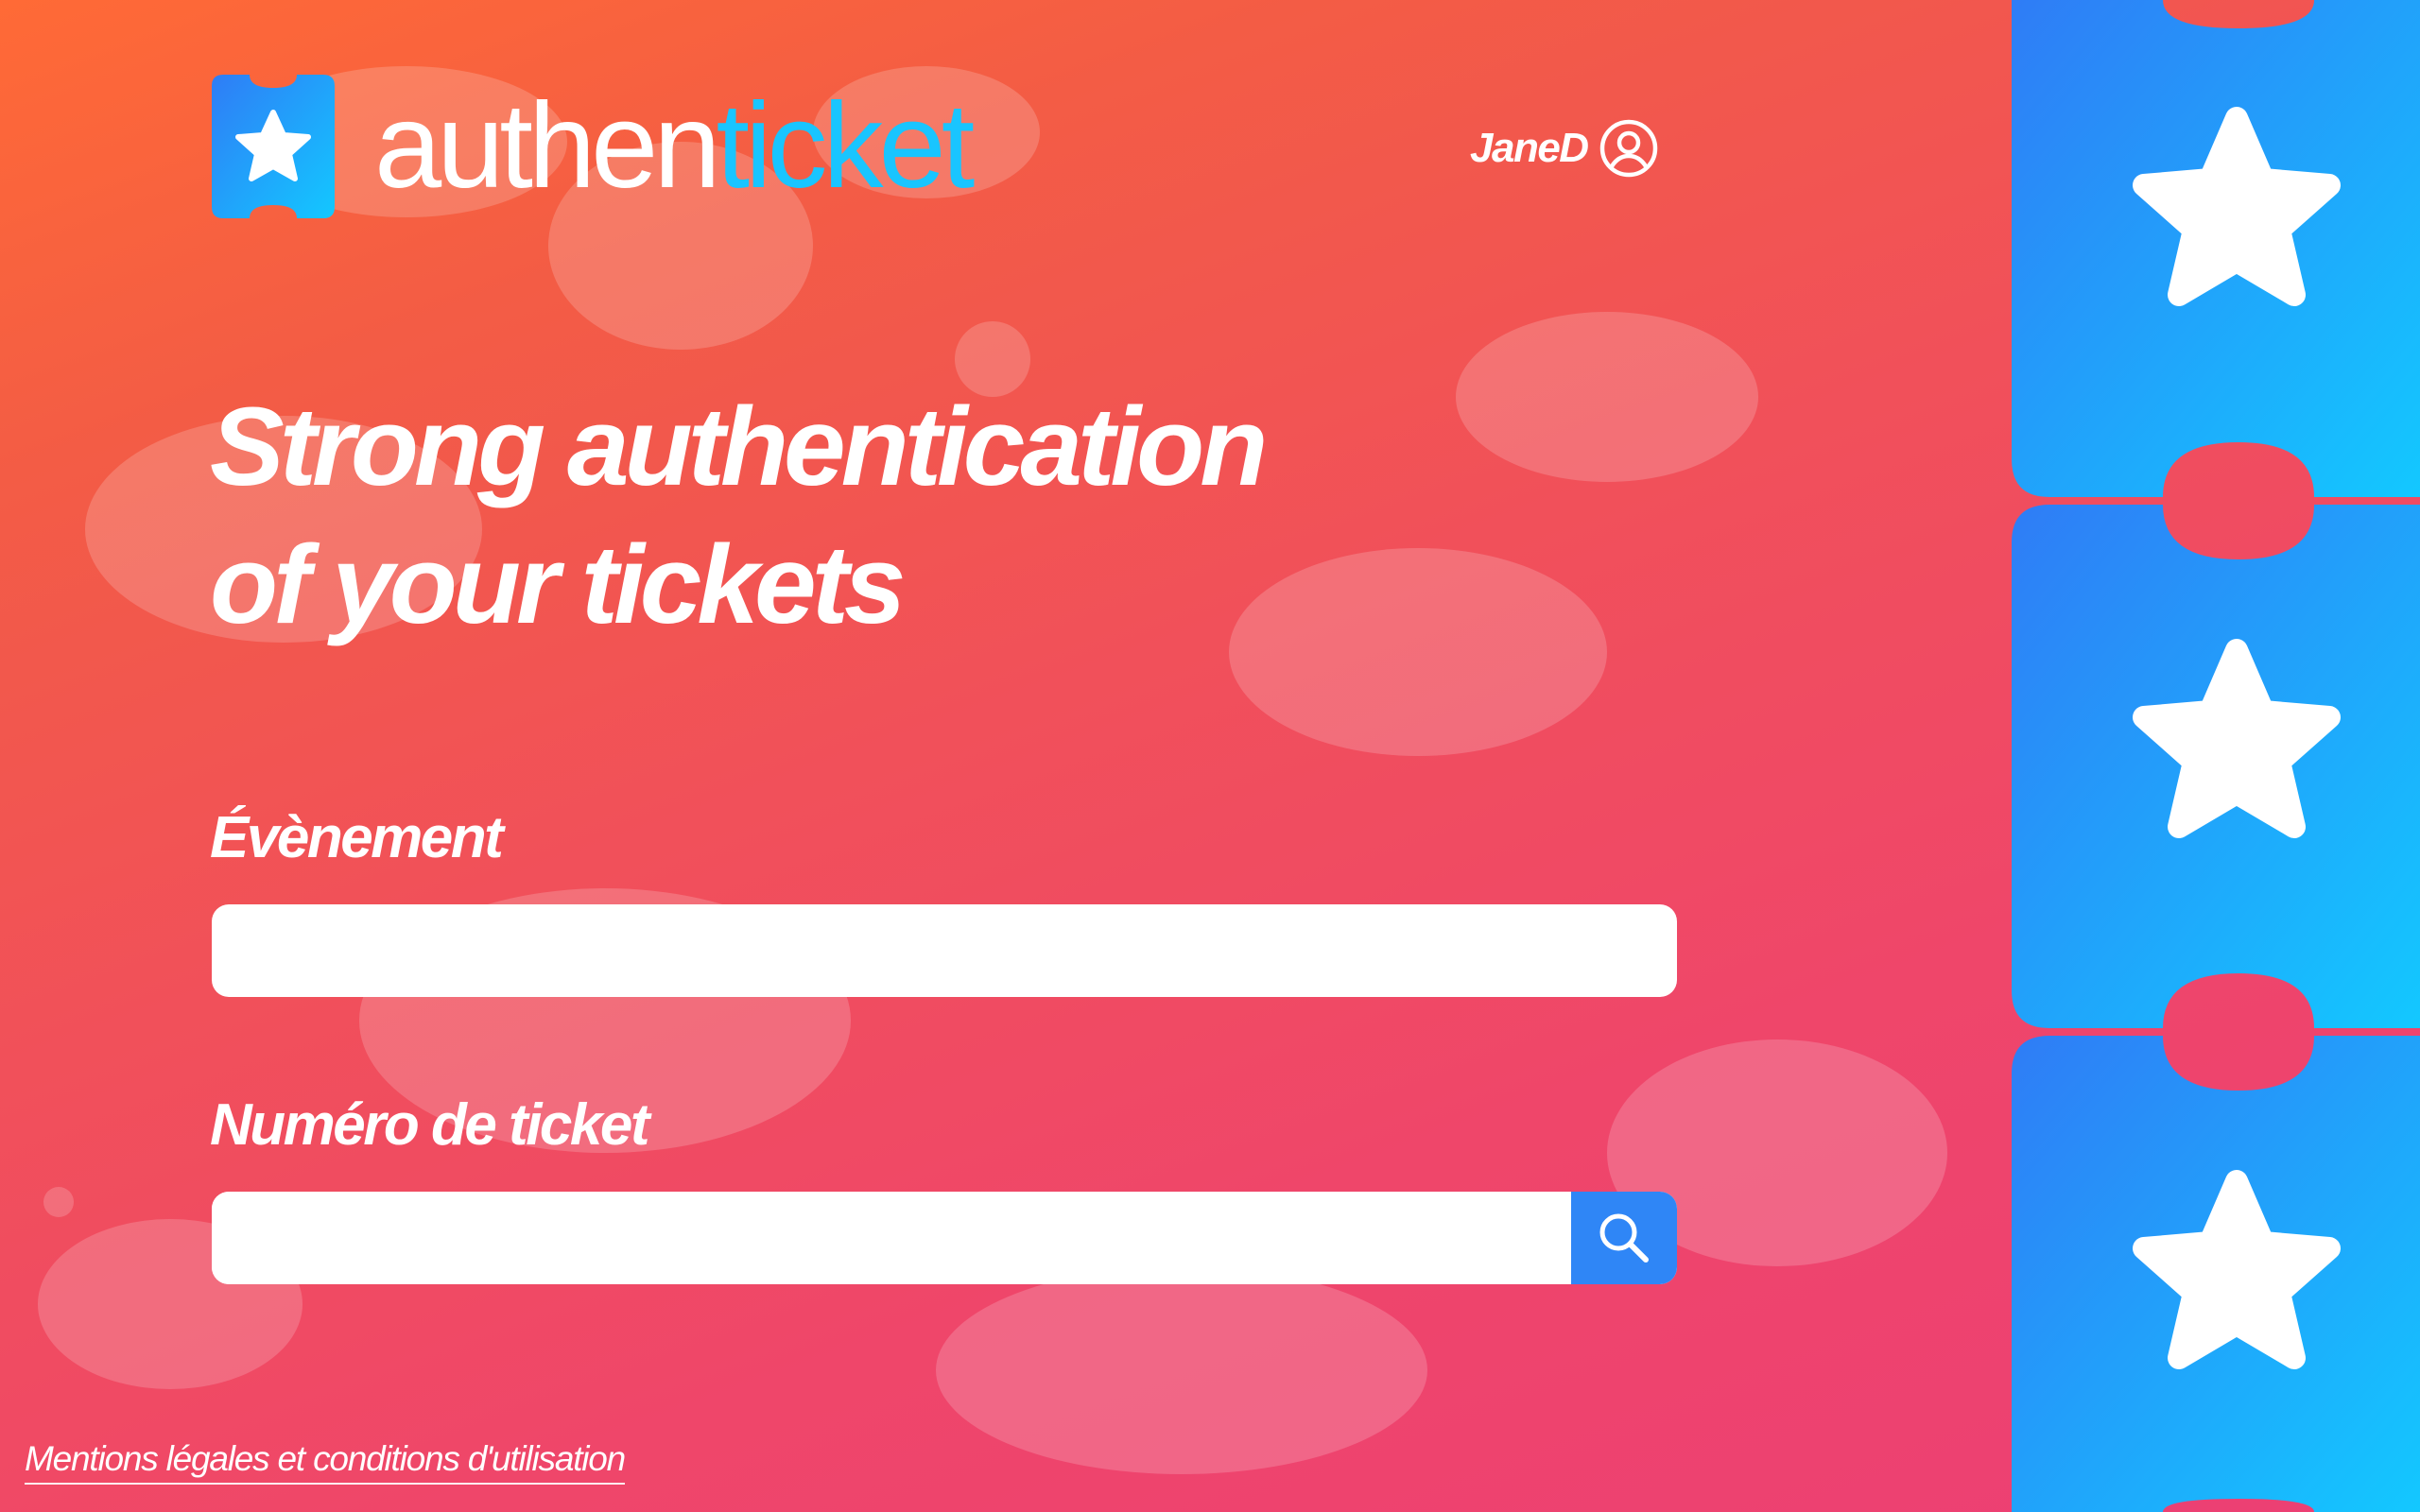  I want to click on brand-name-part1: authen, so click(547, 146).